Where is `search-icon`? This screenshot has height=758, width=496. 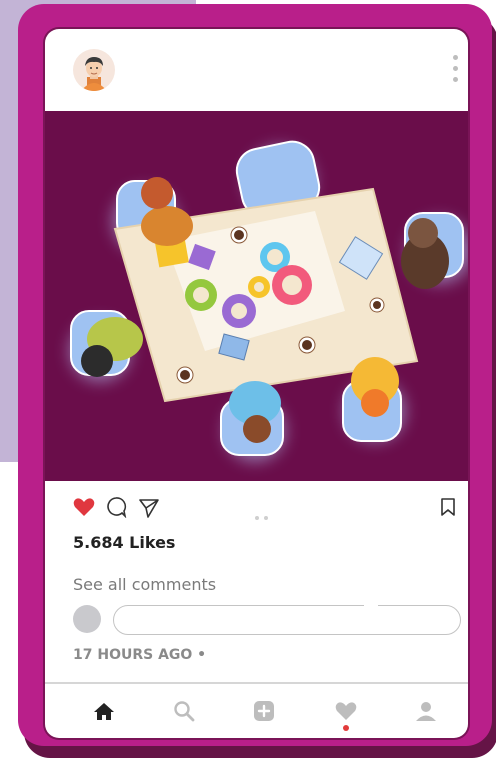 search-icon is located at coordinates (184, 711).